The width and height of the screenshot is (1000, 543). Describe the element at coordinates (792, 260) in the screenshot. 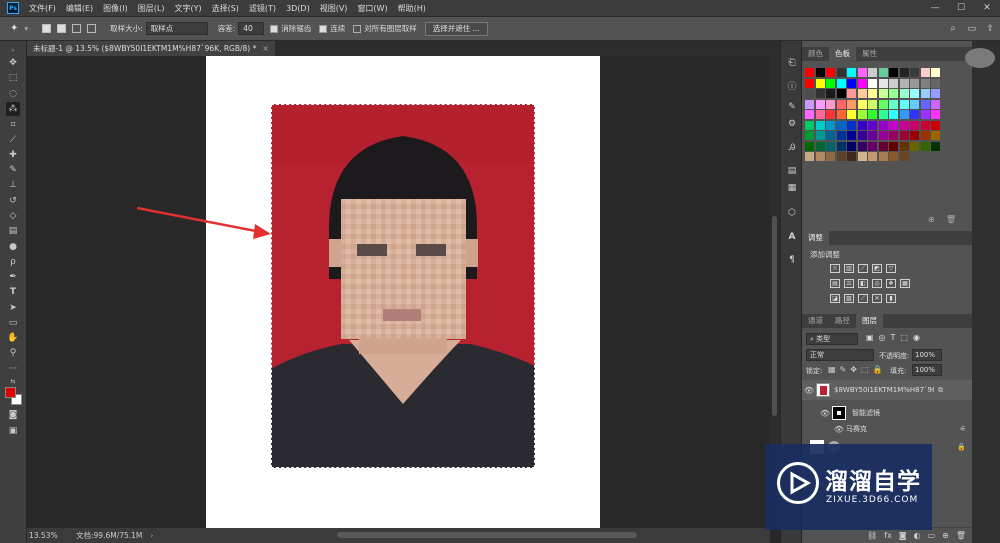

I see `paragraph-panel-icon: ¶` at that location.